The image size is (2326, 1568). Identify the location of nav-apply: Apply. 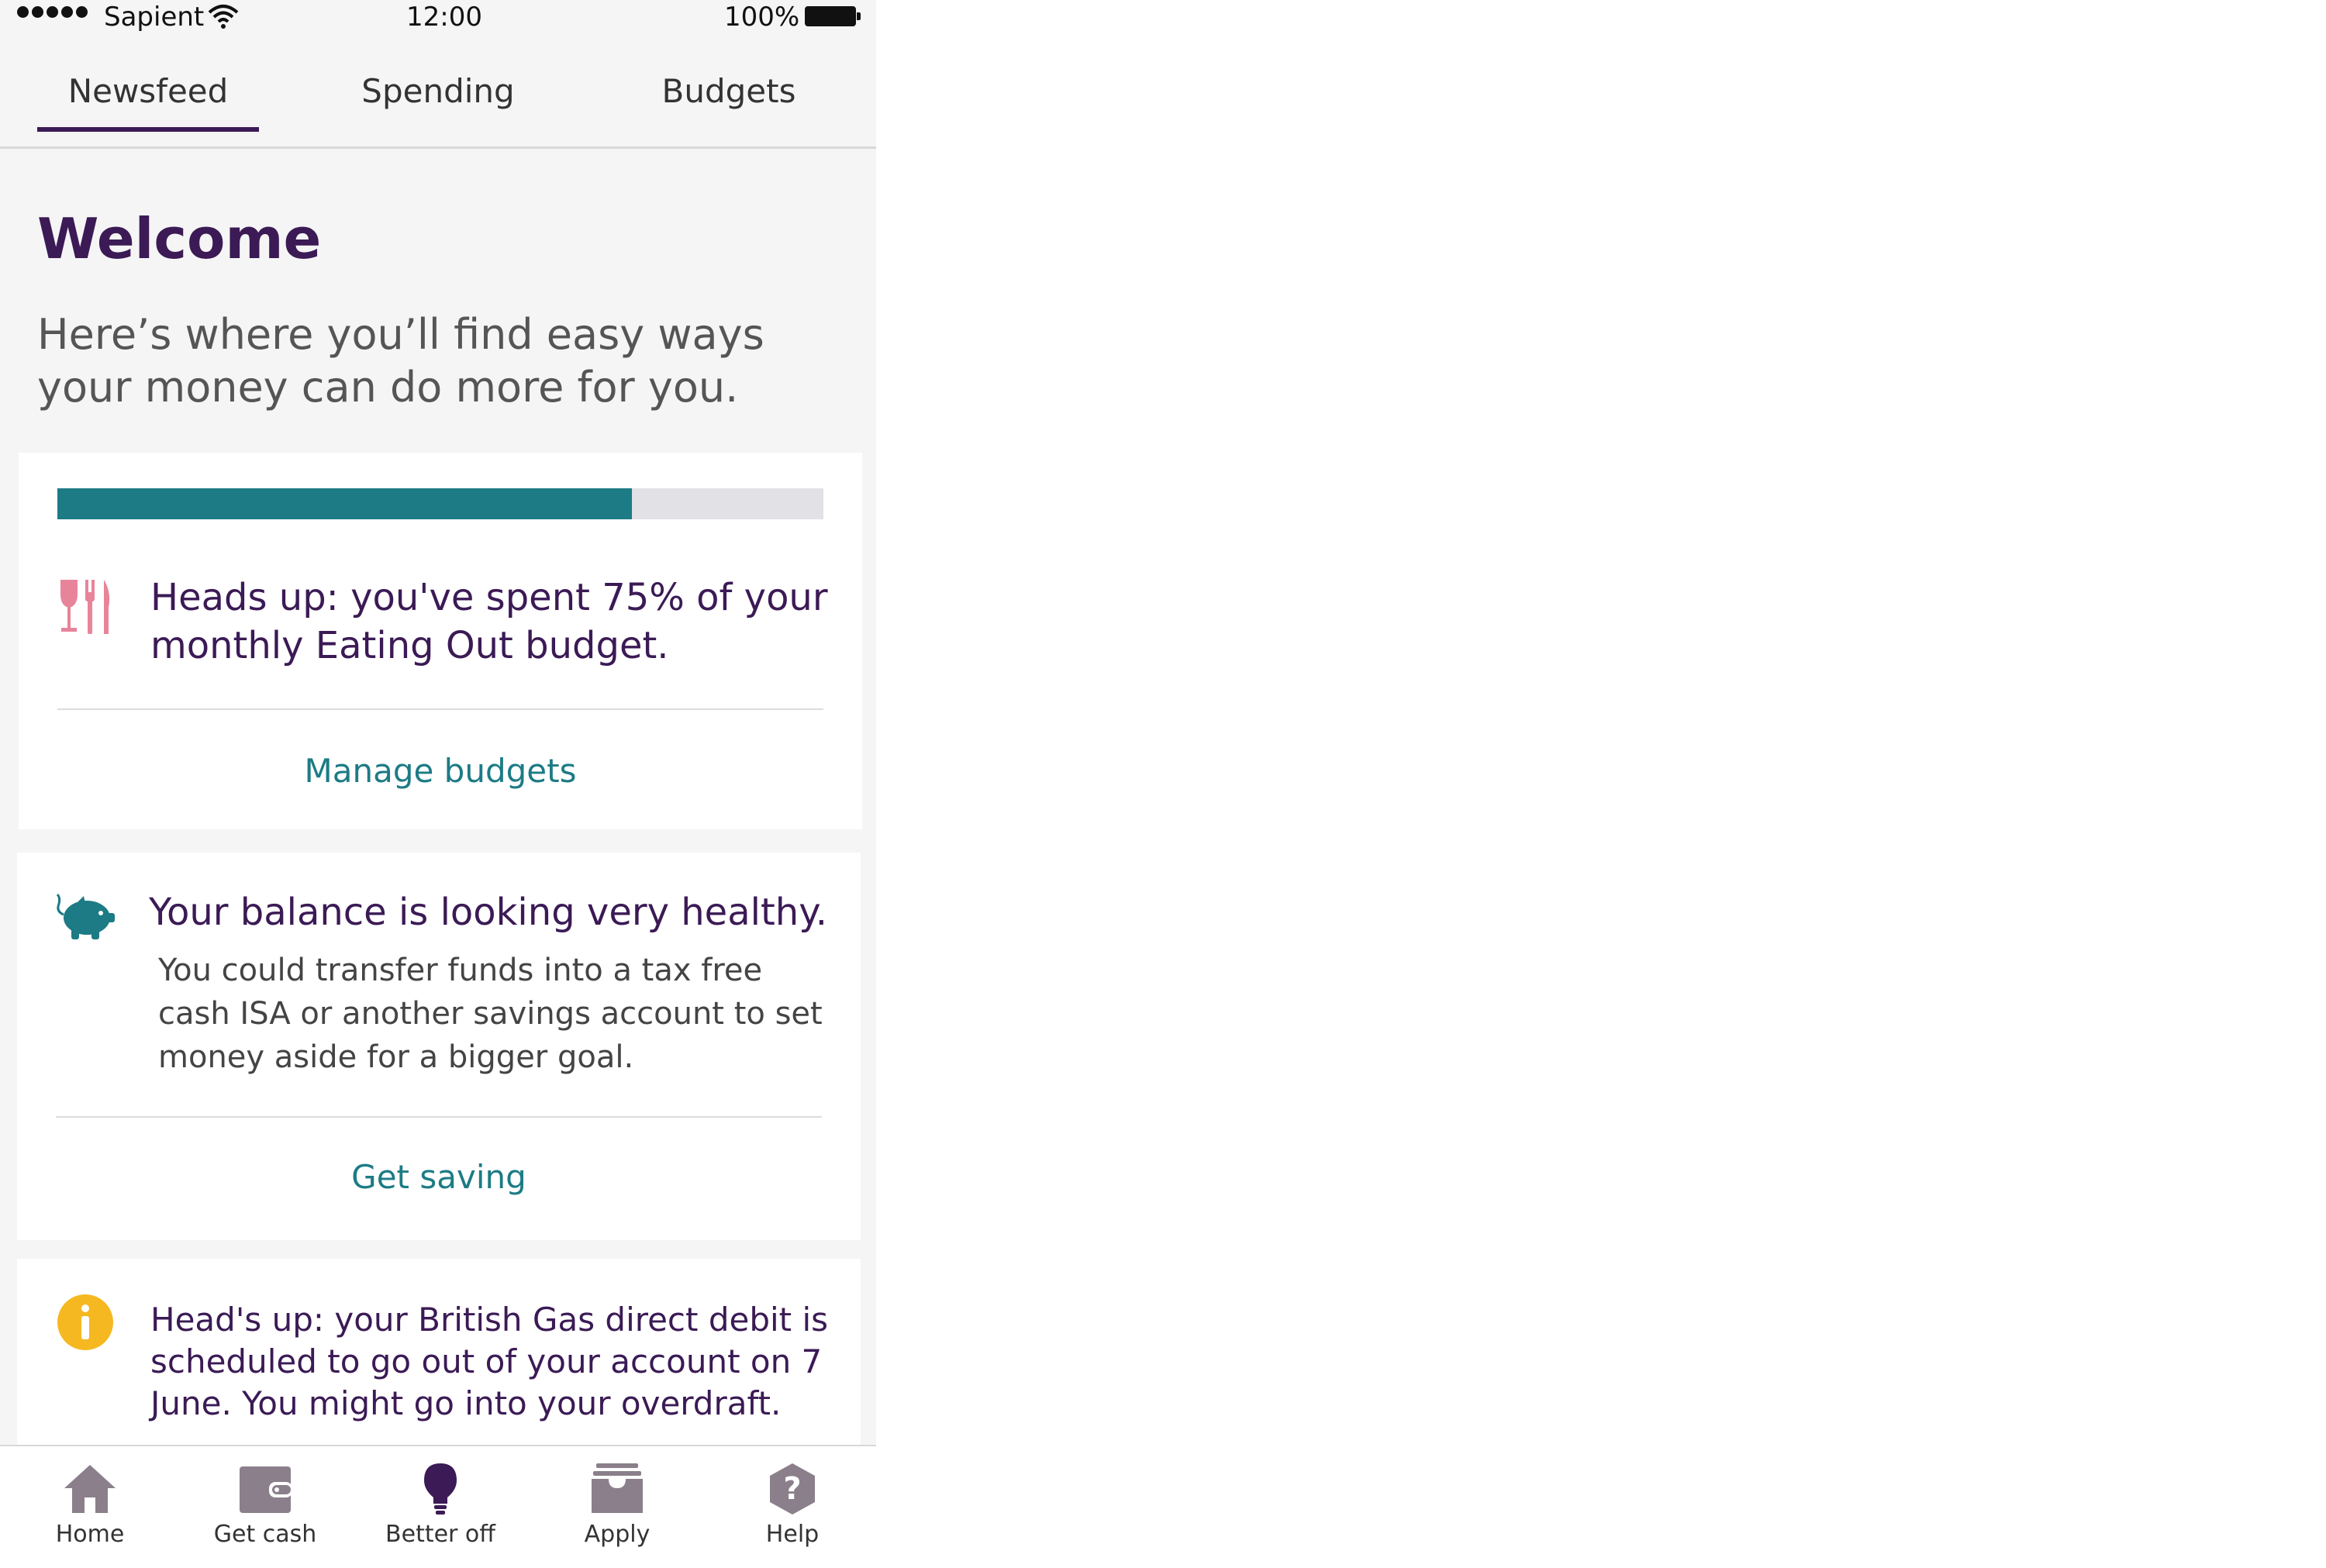
(617, 1505).